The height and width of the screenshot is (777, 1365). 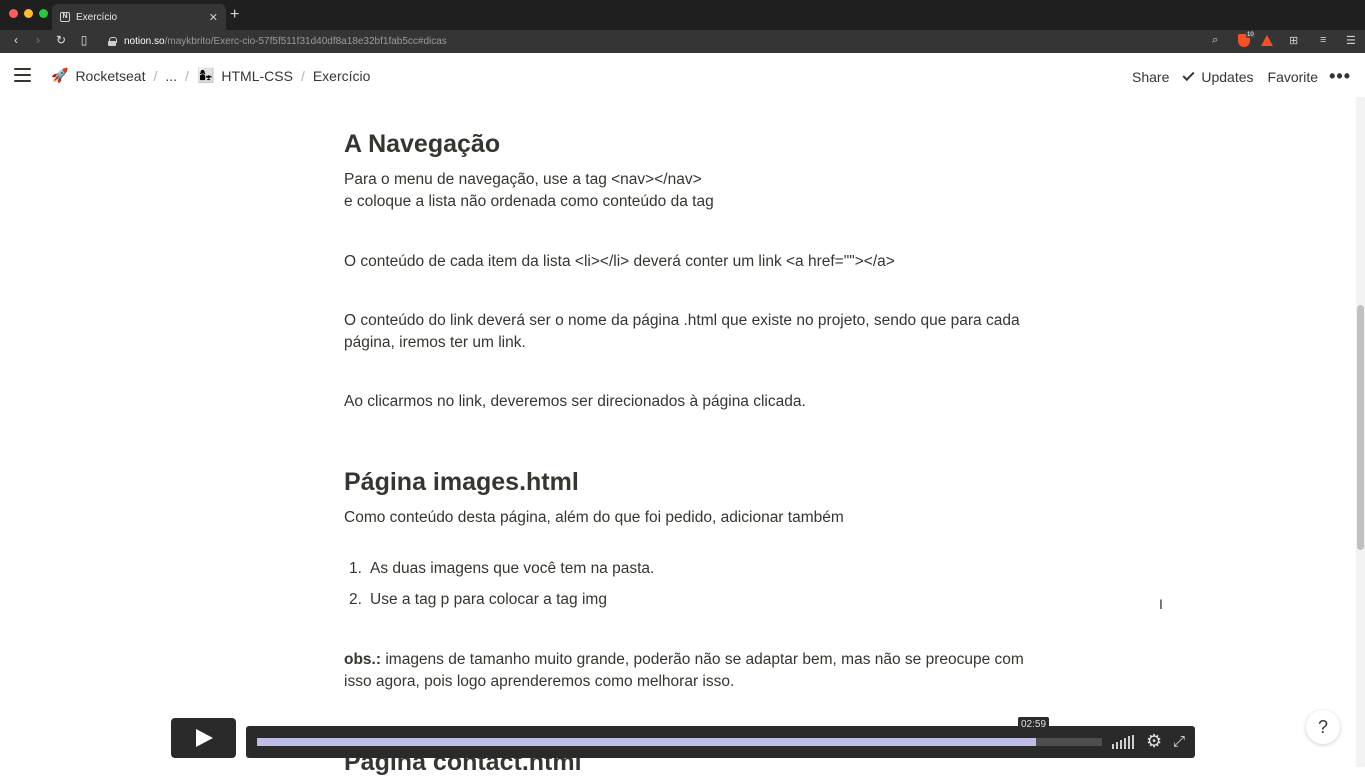 What do you see at coordinates (61, 40) in the screenshot?
I see `reload-icon: ↻` at bounding box center [61, 40].